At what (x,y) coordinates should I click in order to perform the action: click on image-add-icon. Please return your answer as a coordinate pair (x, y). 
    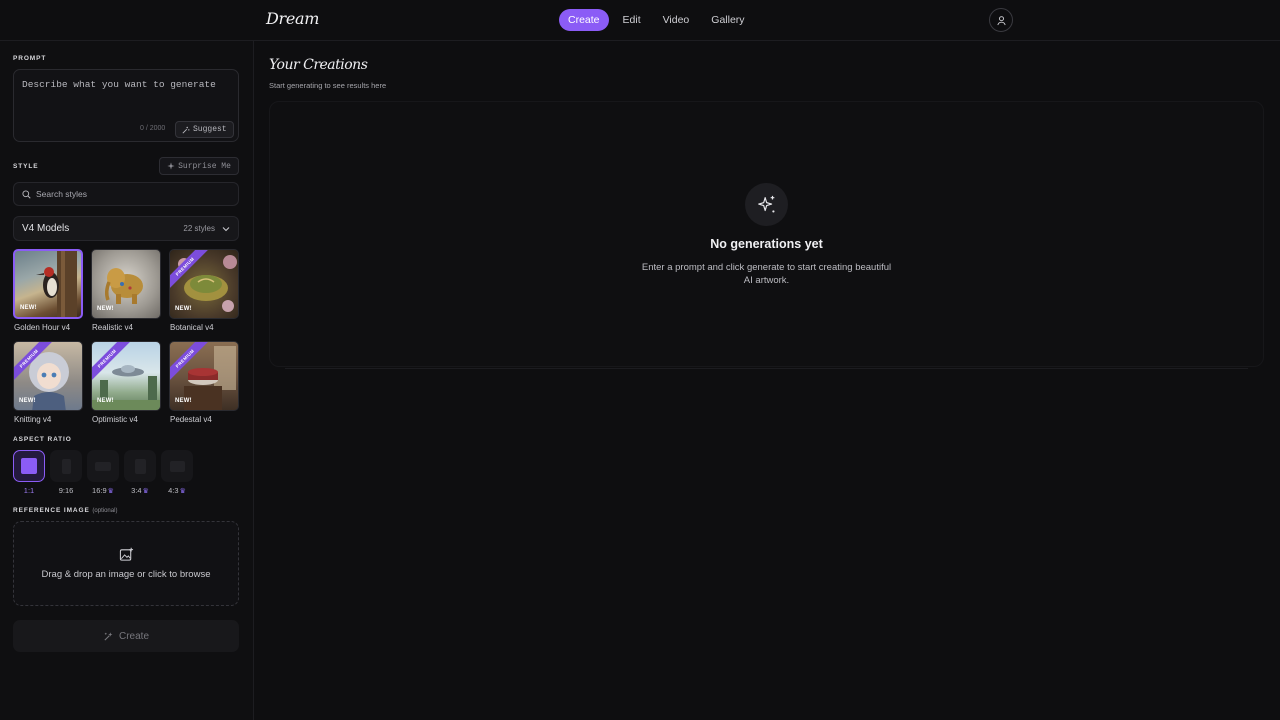
    Looking at the image, I should click on (126, 554).